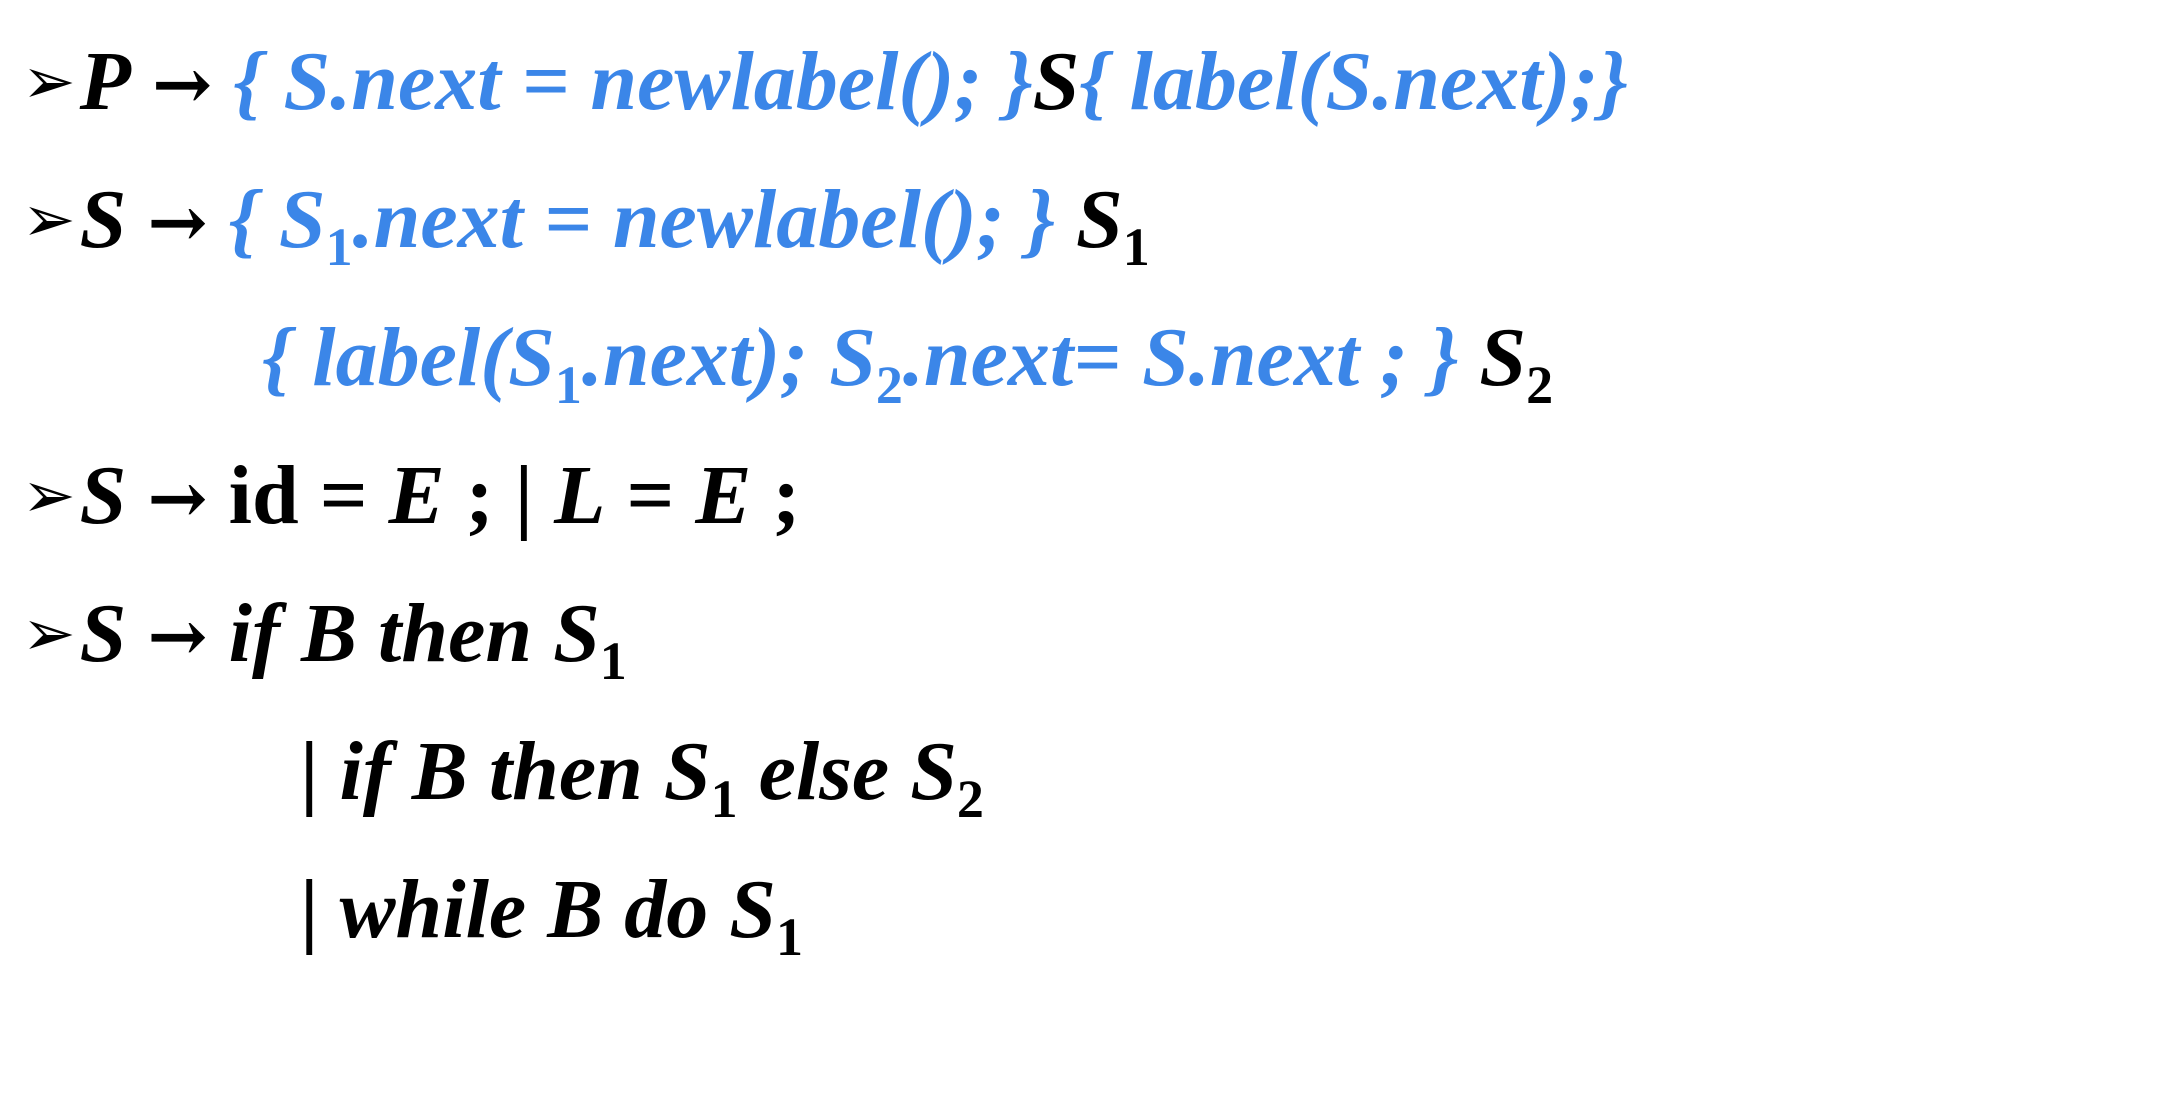 The width and height of the screenshot is (2175, 1097). I want to click on while-do-alternative: while B do S1, so click(571, 915).